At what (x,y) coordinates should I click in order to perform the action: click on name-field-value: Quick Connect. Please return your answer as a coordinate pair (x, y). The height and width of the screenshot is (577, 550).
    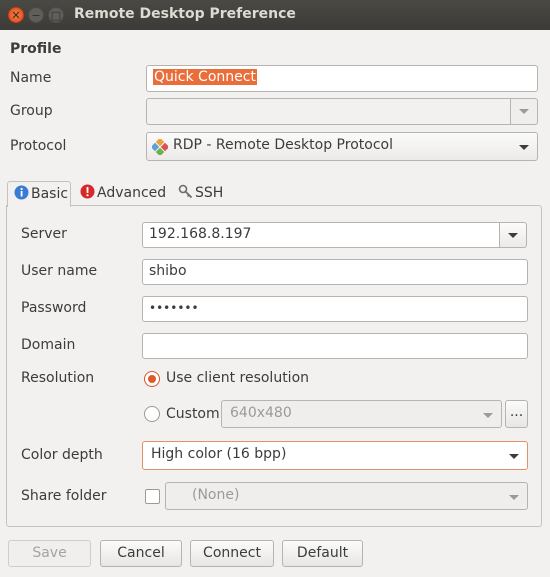
    Looking at the image, I should click on (205, 77).